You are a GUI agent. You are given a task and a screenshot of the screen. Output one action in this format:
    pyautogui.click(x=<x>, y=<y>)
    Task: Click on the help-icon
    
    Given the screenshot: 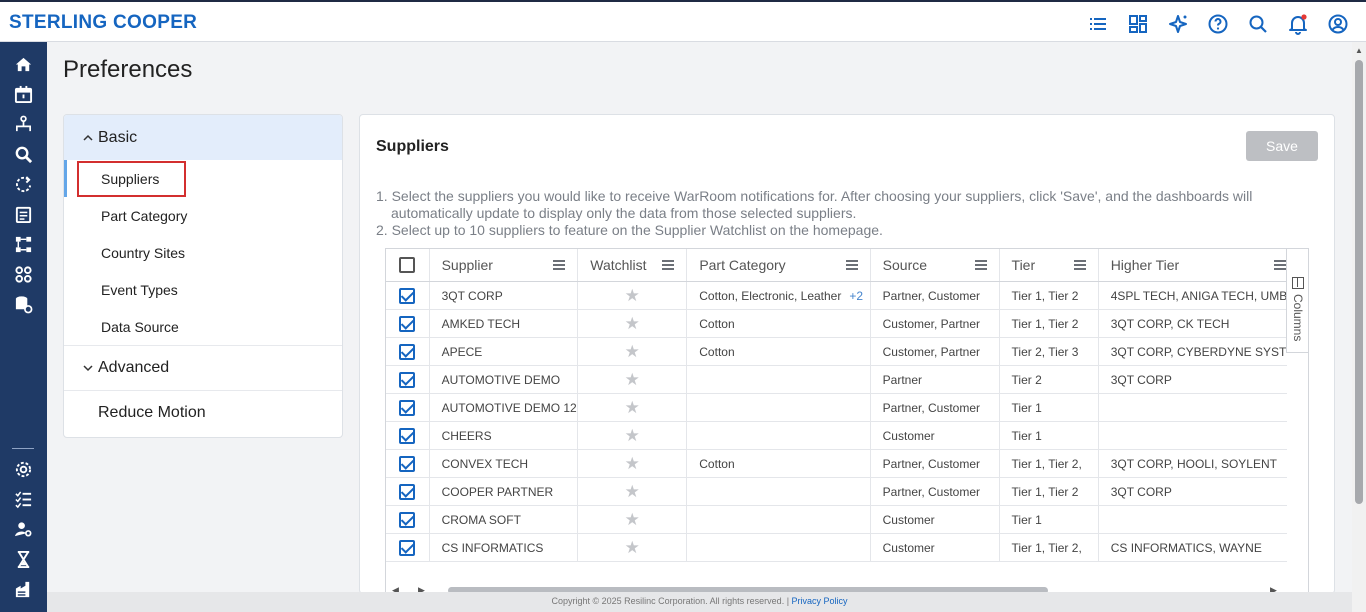 What is the action you would take?
    pyautogui.click(x=1218, y=24)
    